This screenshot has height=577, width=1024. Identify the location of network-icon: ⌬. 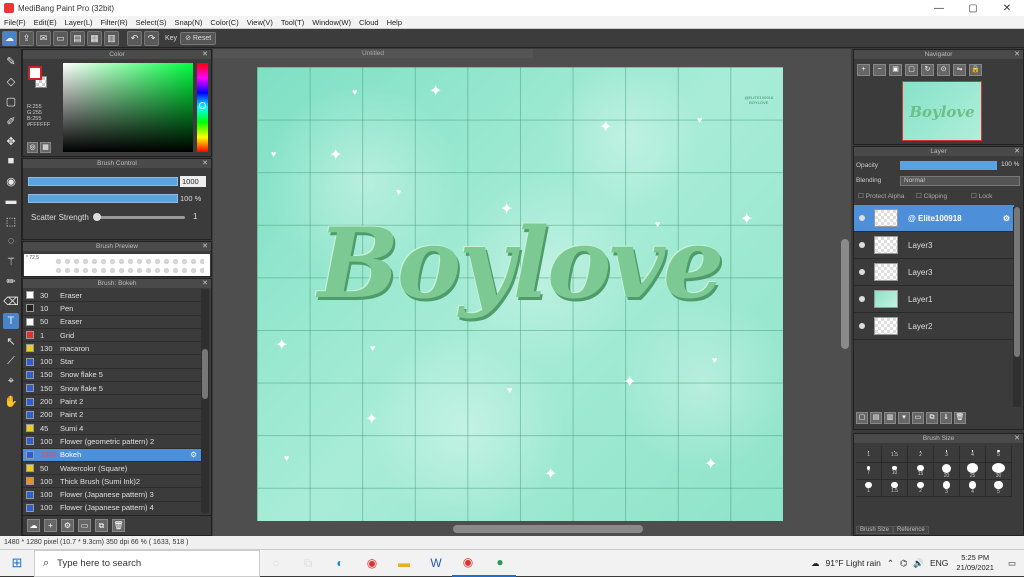
(903, 563).